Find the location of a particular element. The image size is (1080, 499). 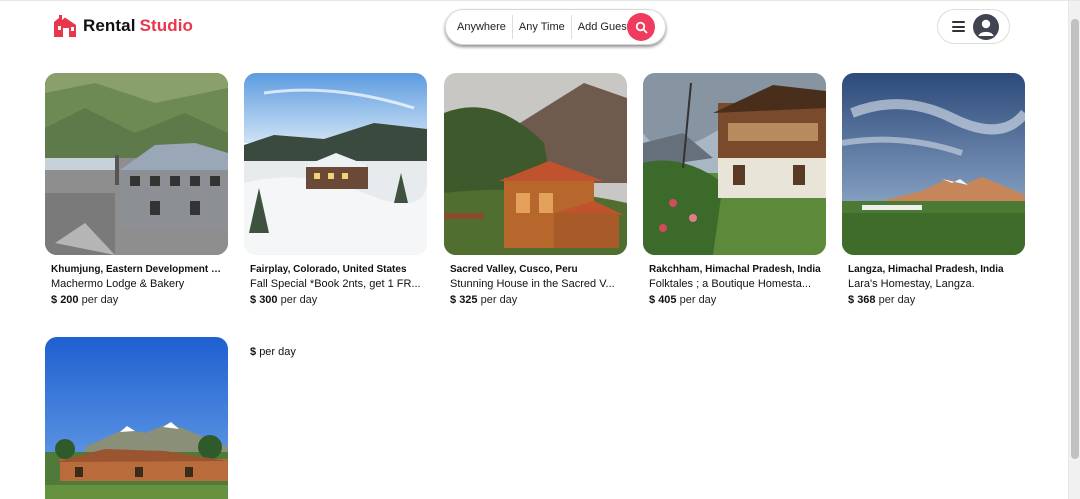

search-bar: Anywhere Any Time Add Guests is located at coordinates (555, 27).